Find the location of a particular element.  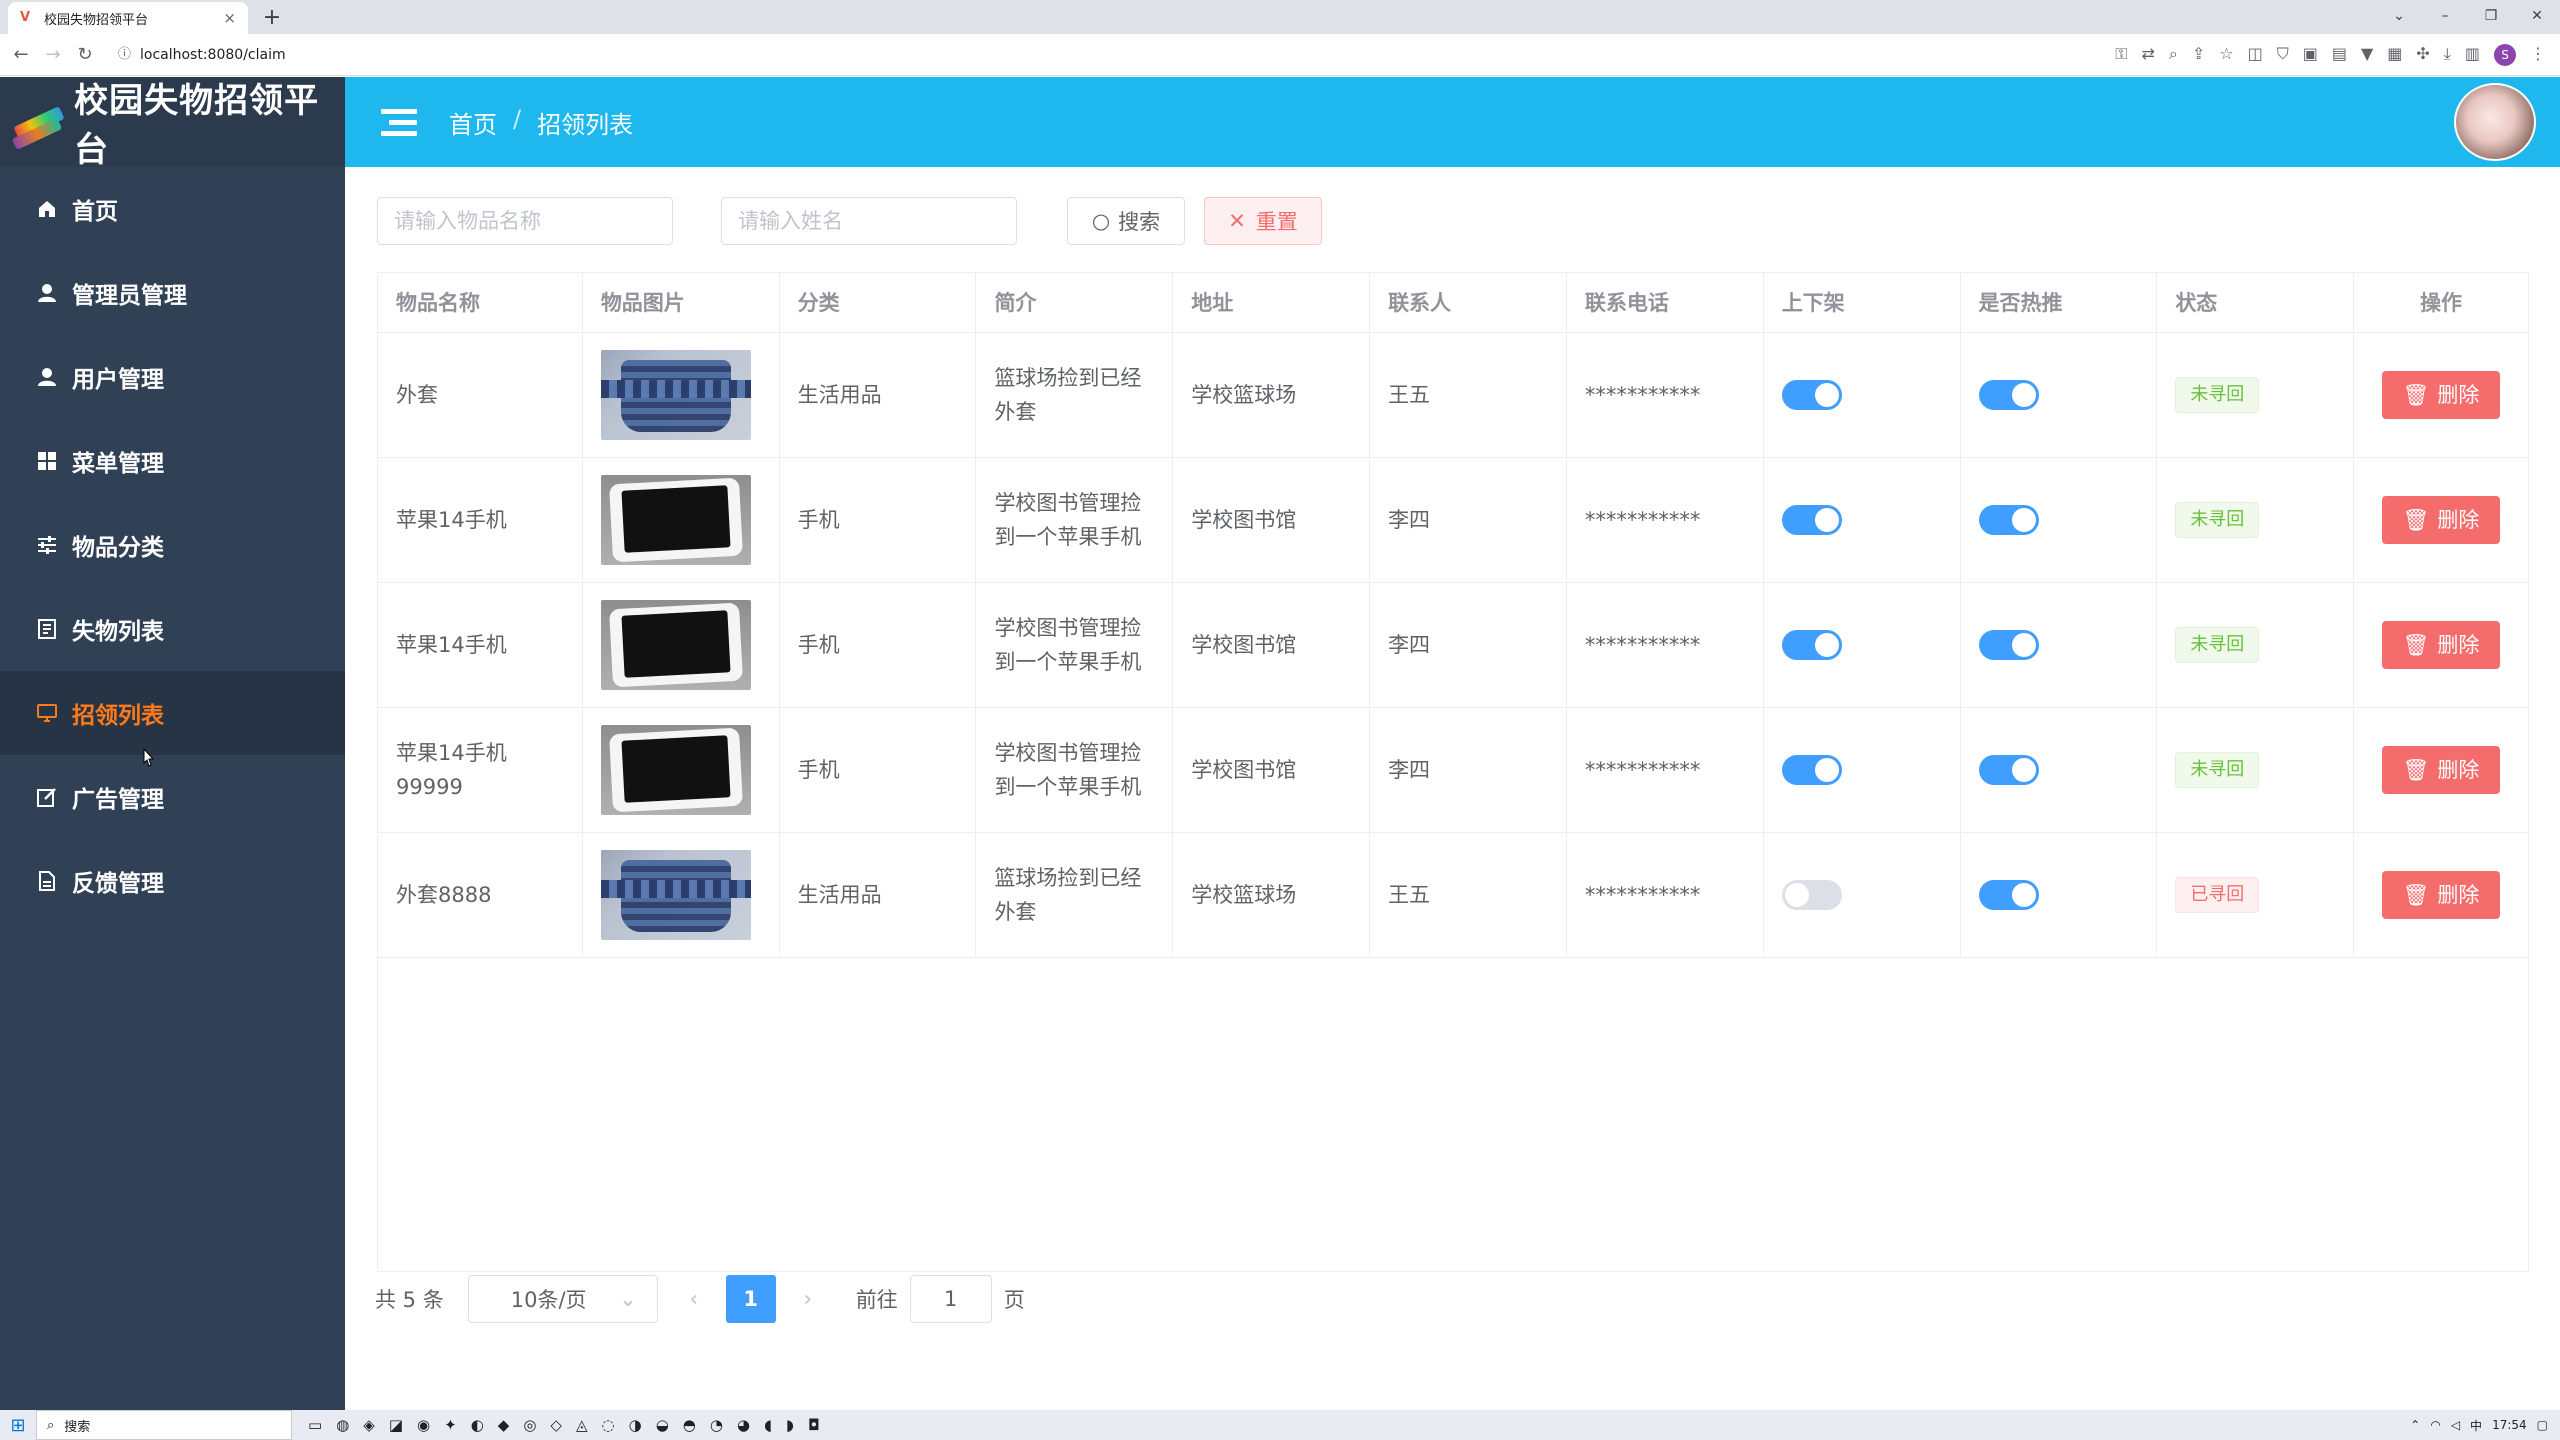

hamburger-menu-icon is located at coordinates (399, 123).